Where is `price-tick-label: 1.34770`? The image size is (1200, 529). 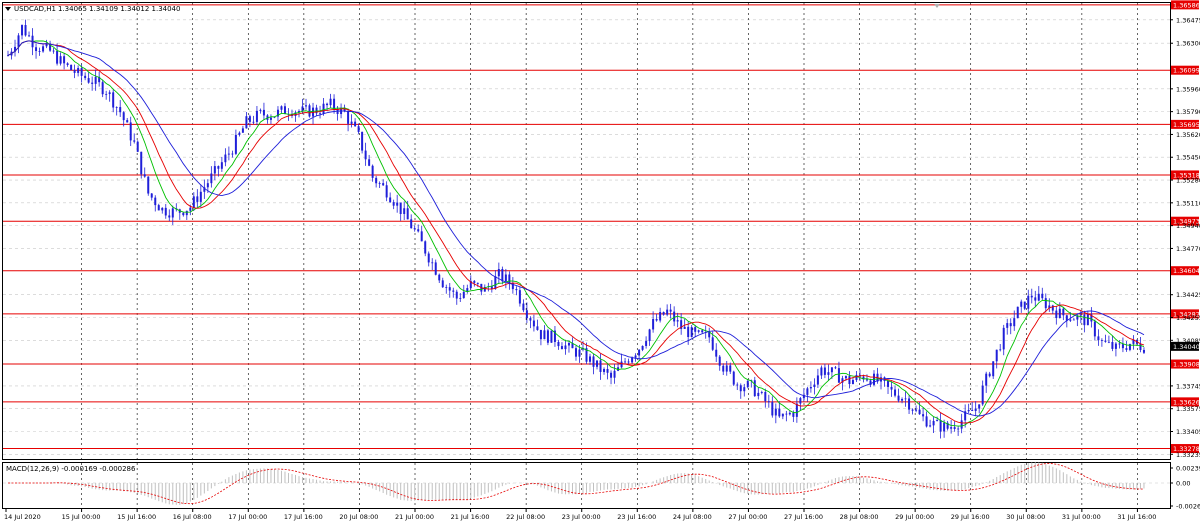 price-tick-label: 1.34770 is located at coordinates (1188, 249).